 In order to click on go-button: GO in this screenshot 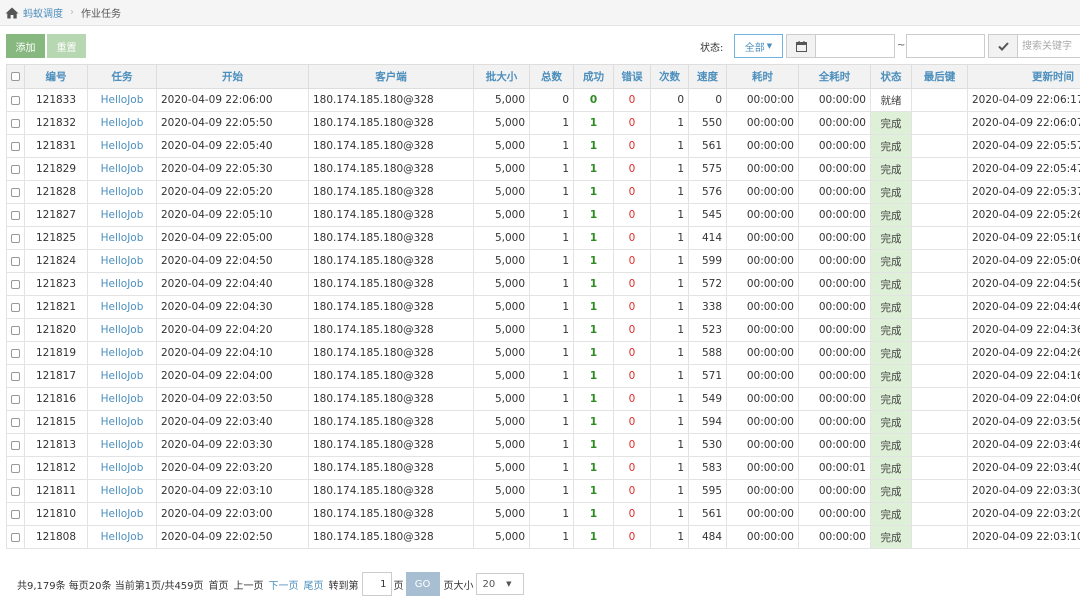, I will do `click(422, 584)`.